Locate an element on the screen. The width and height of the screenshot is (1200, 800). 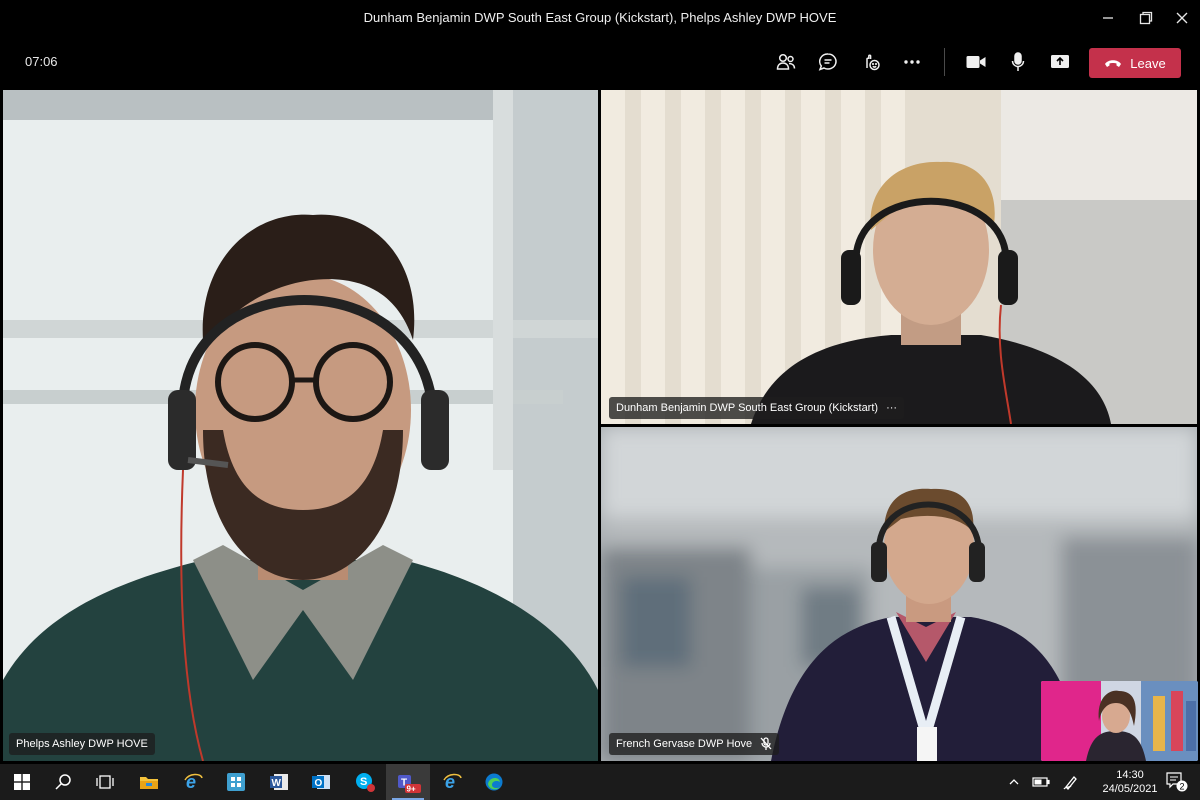
task-view-button is located at coordinates (105, 782).